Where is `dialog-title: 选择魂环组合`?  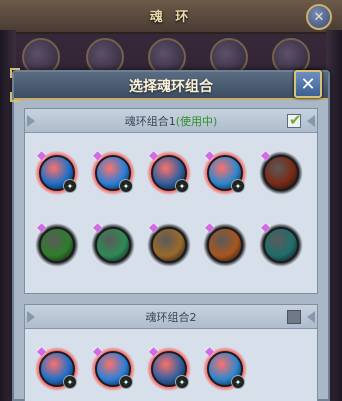
dialog-title: 选择魂环组合 is located at coordinates (171, 87).